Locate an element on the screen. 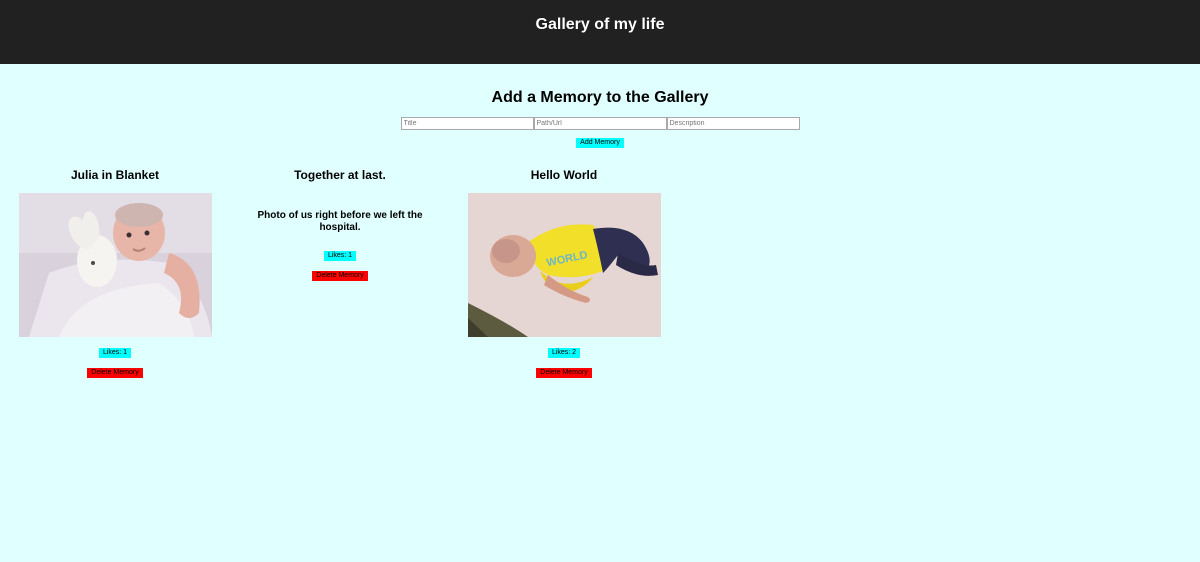 The image size is (1200, 562). add-memory-form: Add a Memory to the Gallery Add Memory is located at coordinates (600, 119).